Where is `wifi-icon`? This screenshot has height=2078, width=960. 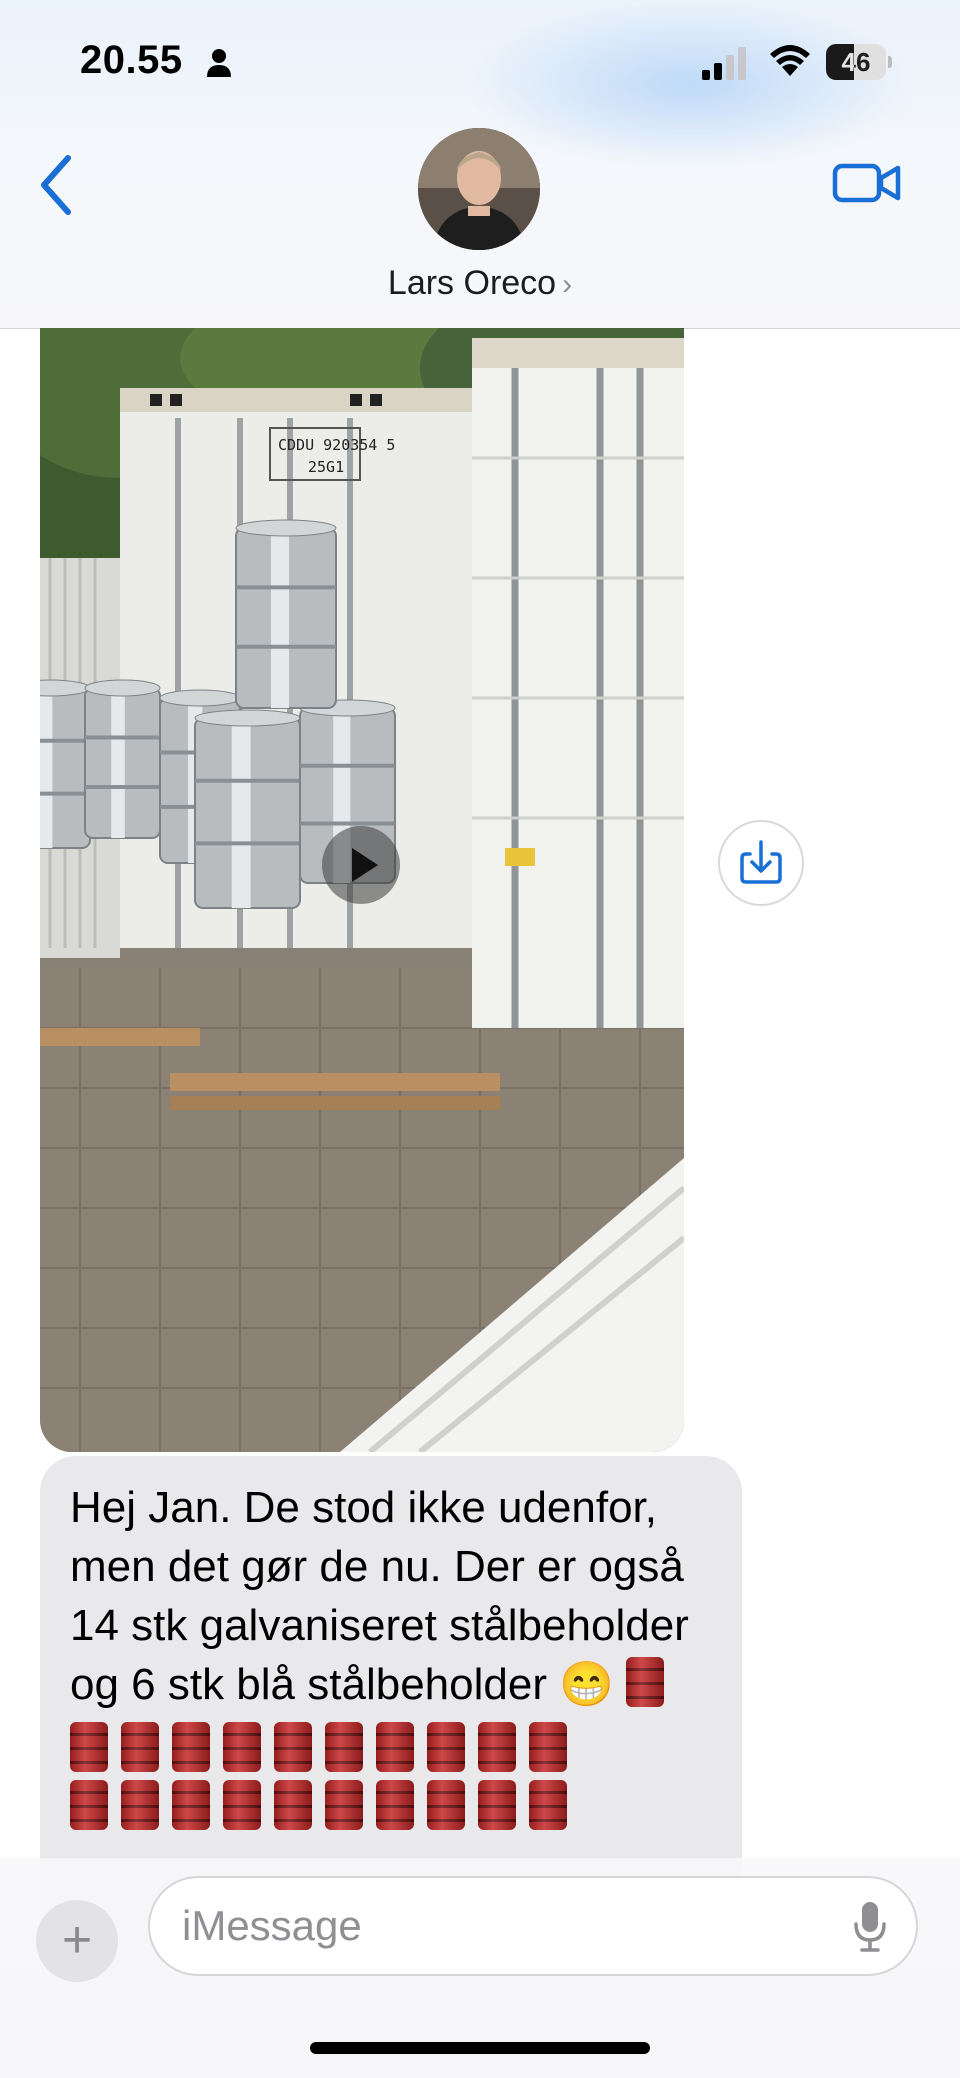 wifi-icon is located at coordinates (790, 60).